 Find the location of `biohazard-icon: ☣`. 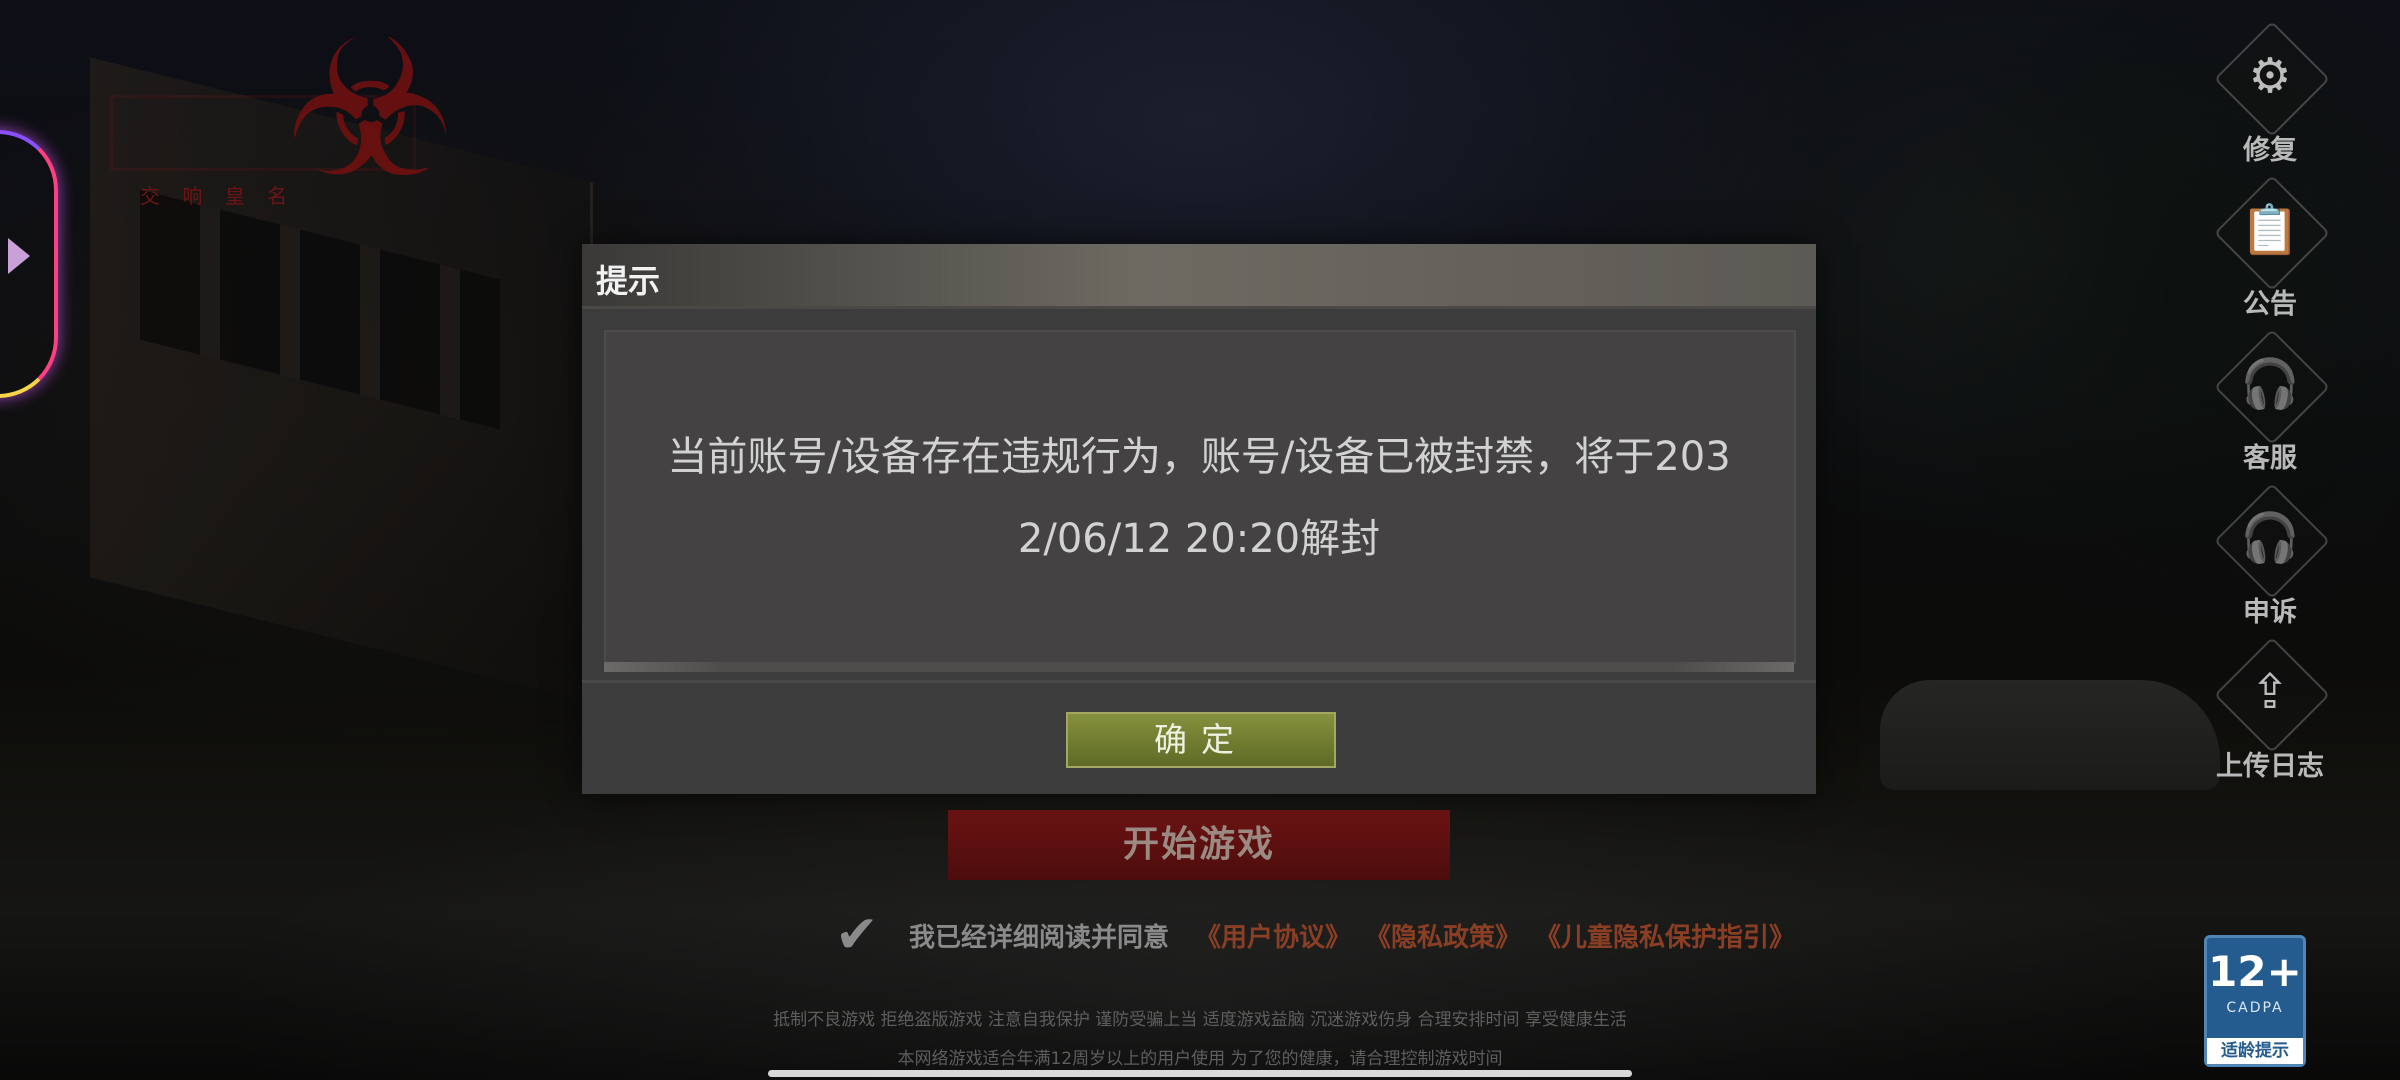

biohazard-icon: ☣ is located at coordinates (370, 110).